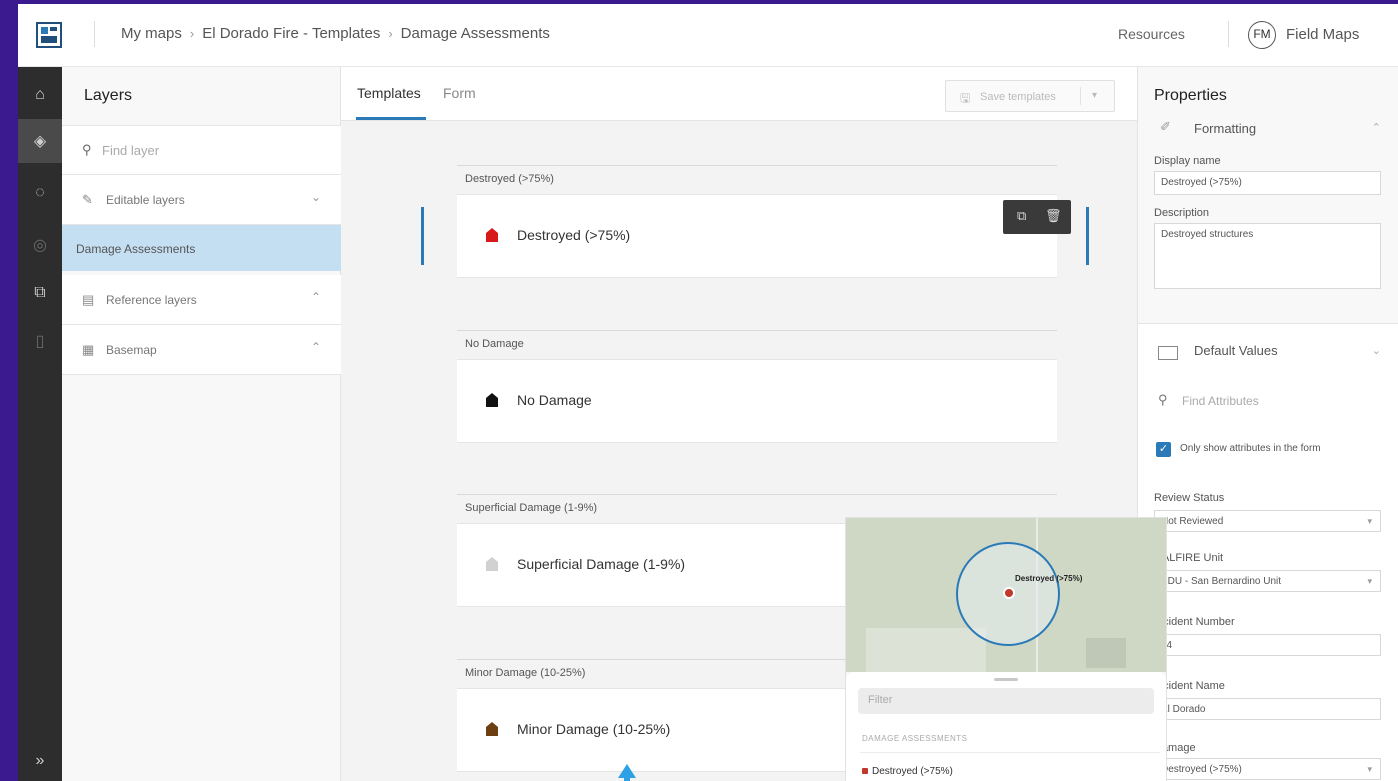  I want to click on incident-number-field: 74, so click(1267, 645).